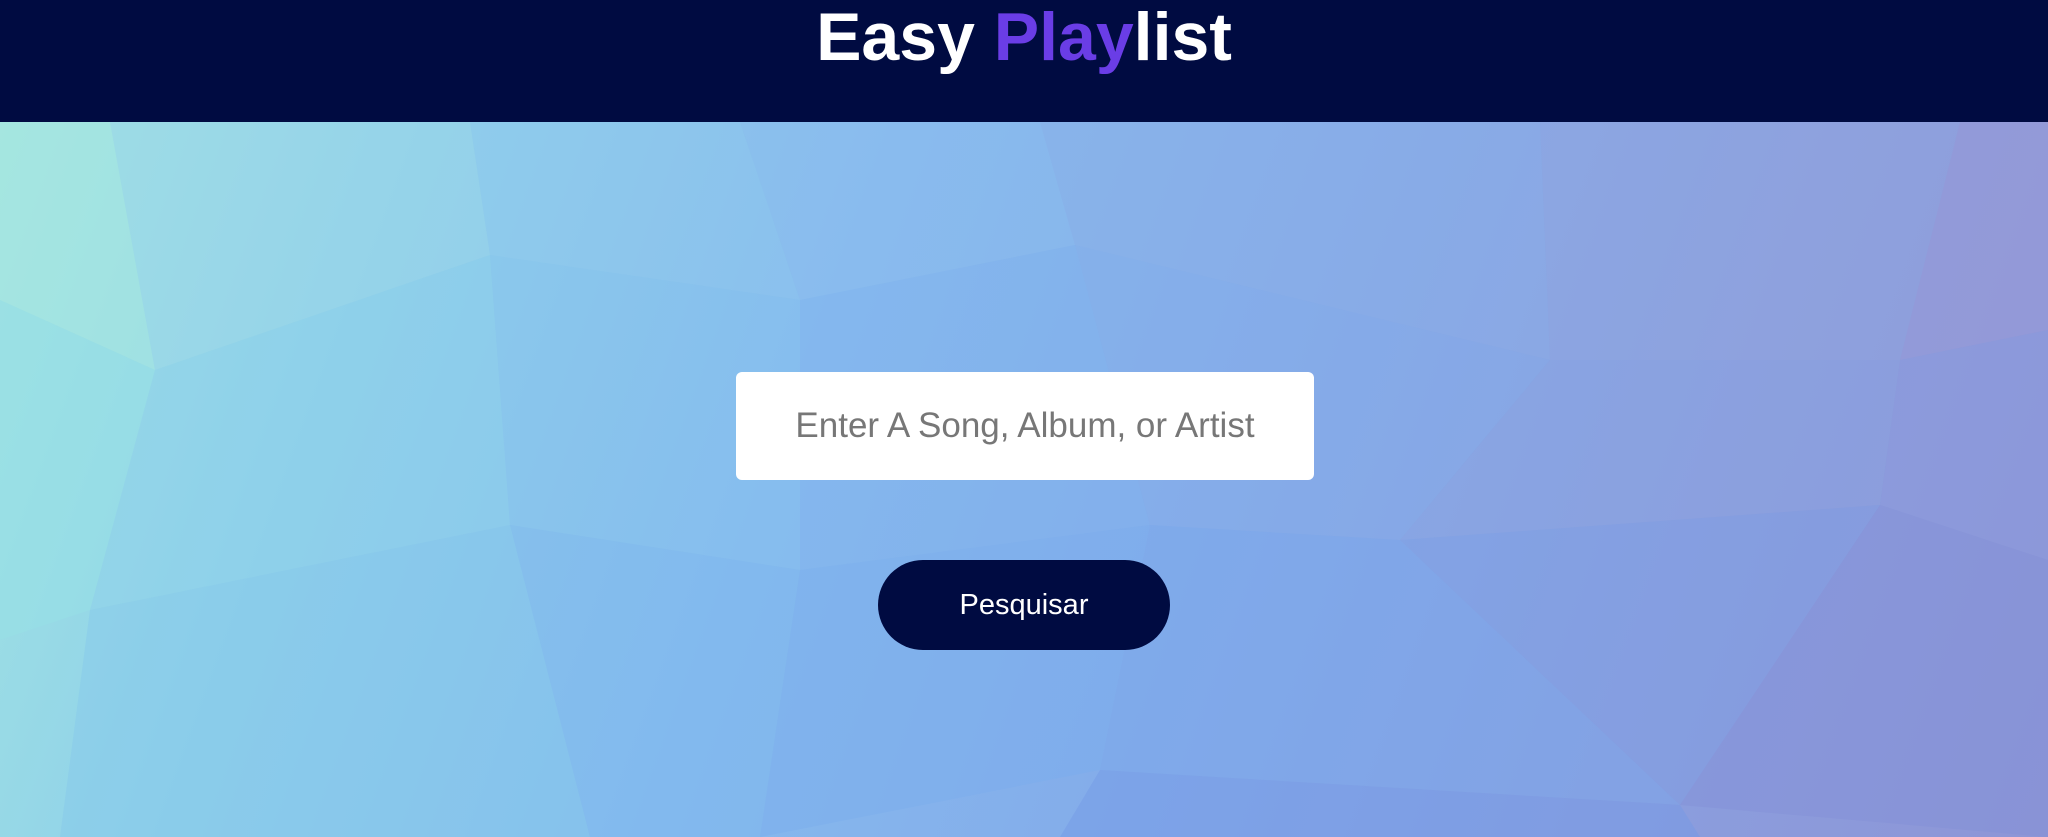 Image resolution: width=2048 pixels, height=837 pixels. Describe the element at coordinates (1024, 605) in the screenshot. I see `search-button: Pesquisar` at that location.